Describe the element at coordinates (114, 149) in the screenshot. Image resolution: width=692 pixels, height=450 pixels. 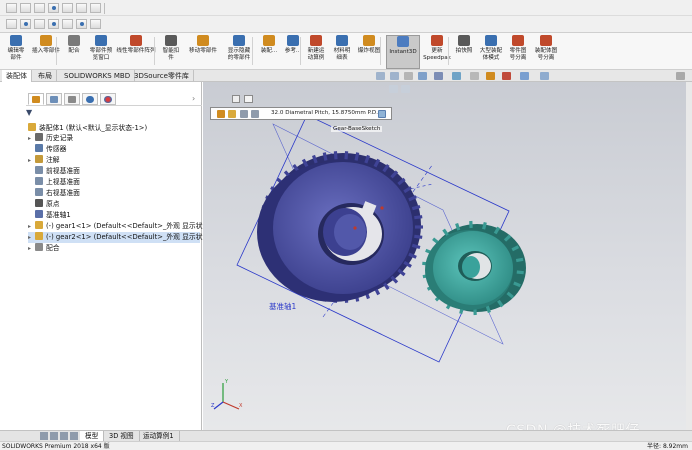
I see `tree-item: 传感器` at that location.